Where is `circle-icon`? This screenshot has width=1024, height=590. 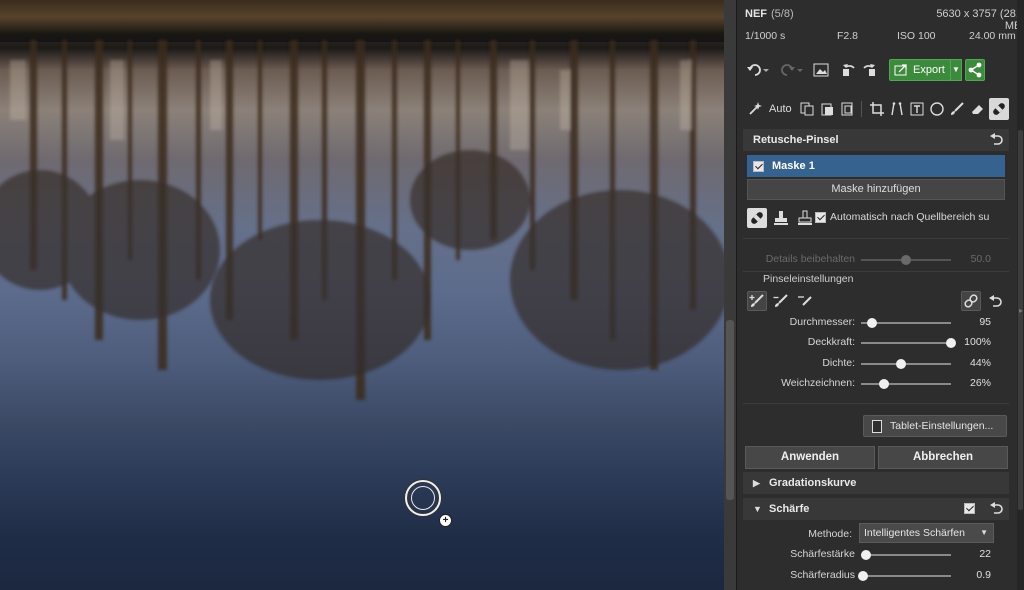 circle-icon is located at coordinates (937, 109).